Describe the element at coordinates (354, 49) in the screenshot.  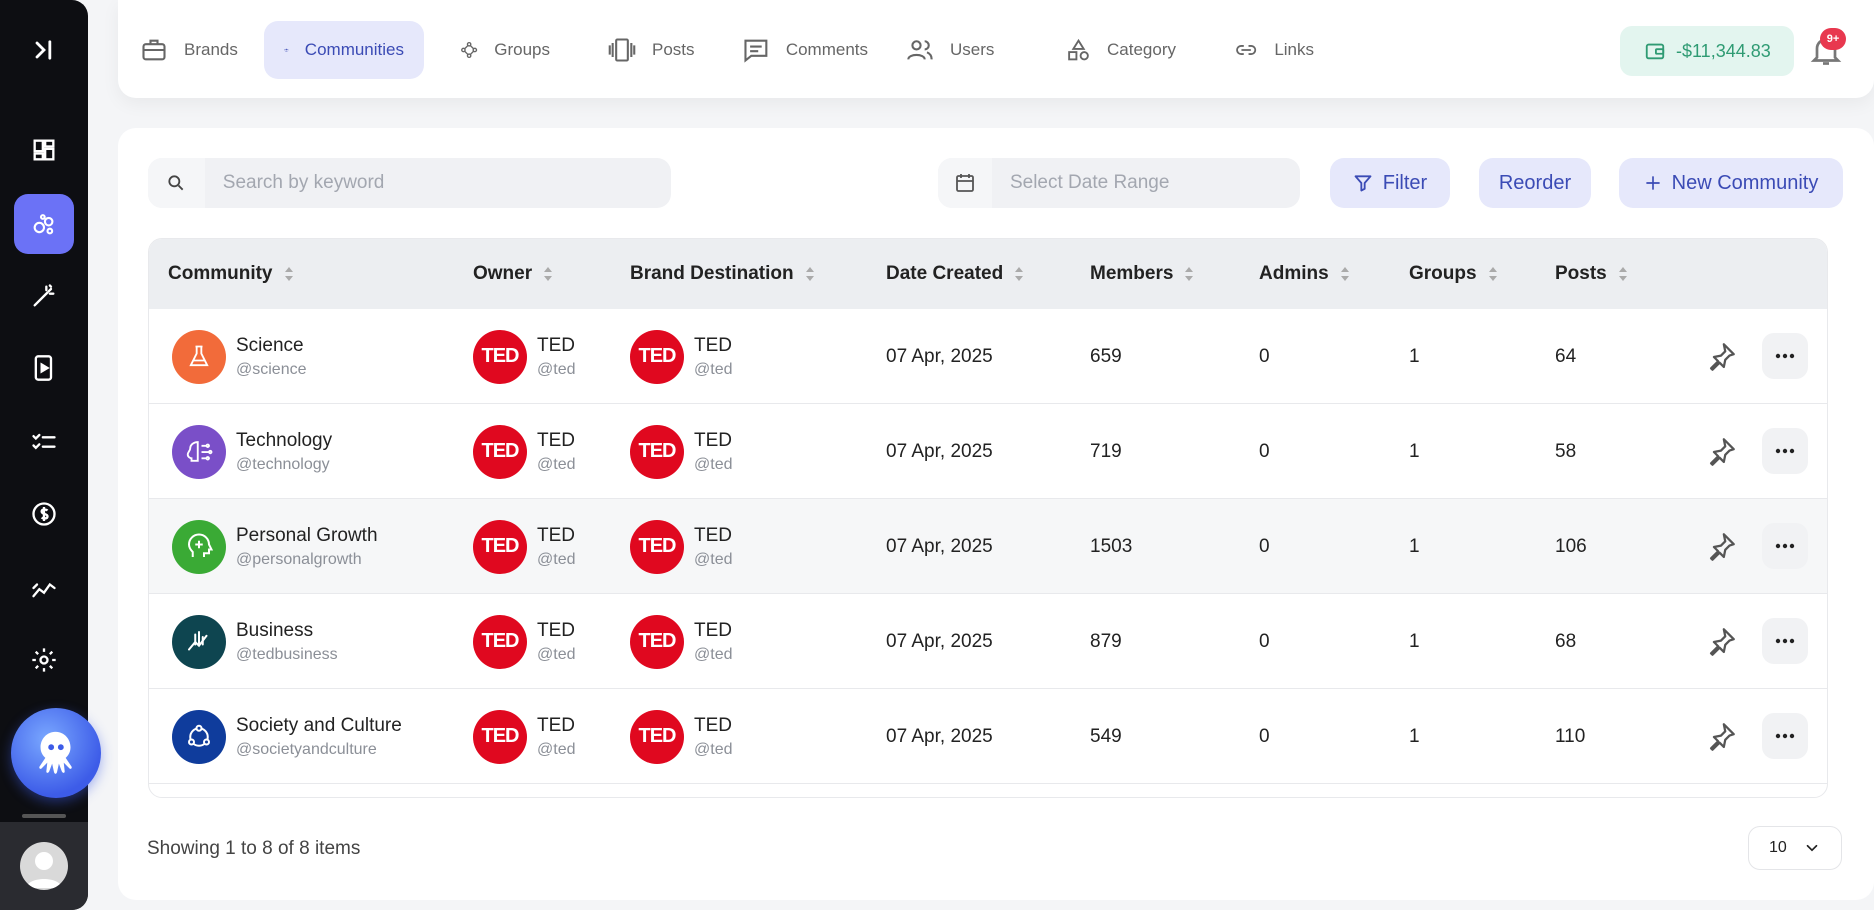
I see `tab-label: Communities` at that location.